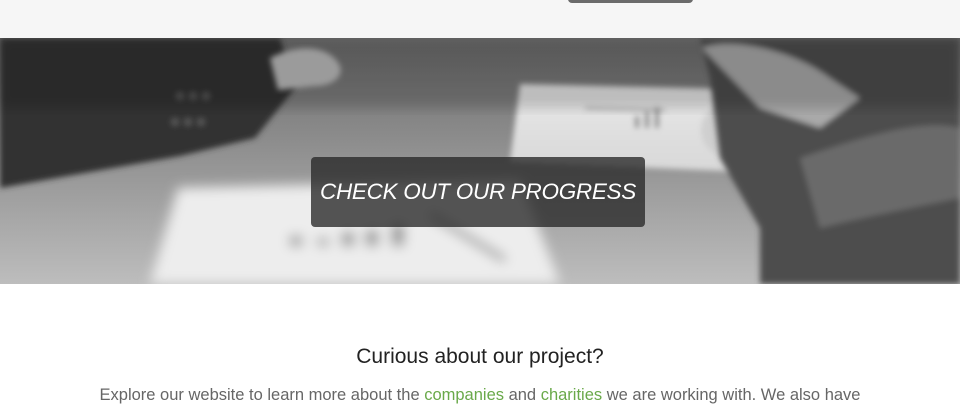  What do you see at coordinates (731, 395) in the screenshot?
I see `intro-text-part3: we are working with. We also have` at bounding box center [731, 395].